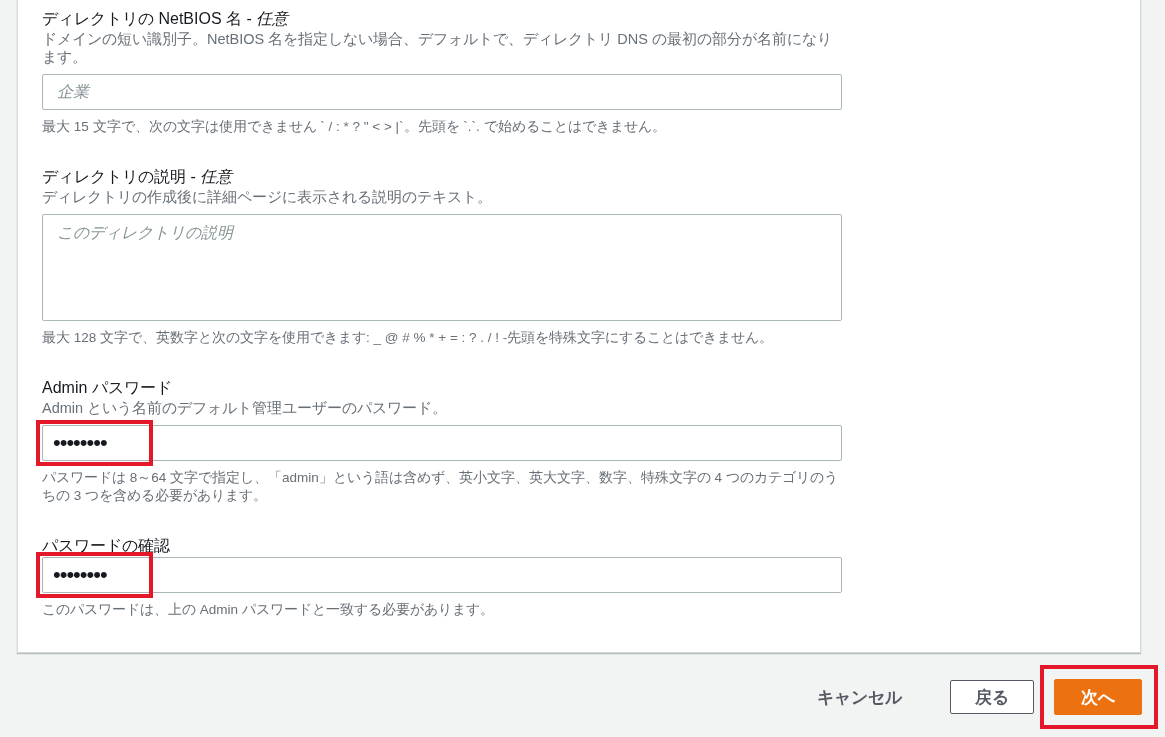 This screenshot has height=737, width=1165. Describe the element at coordinates (138, 177) in the screenshot. I see `field-label: ディレクトリの説明 - 任意` at that location.